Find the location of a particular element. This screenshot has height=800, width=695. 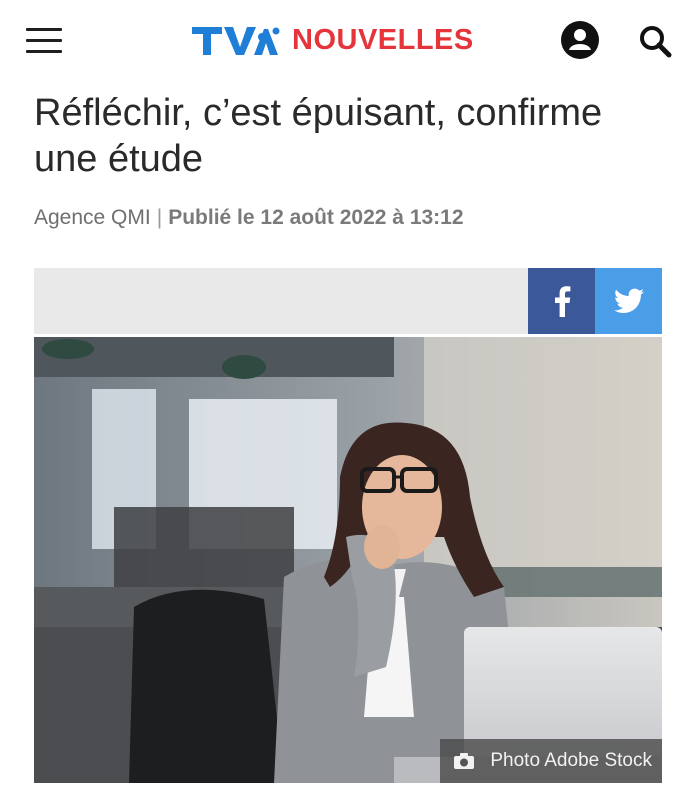

camera-icon is located at coordinates (464, 761).